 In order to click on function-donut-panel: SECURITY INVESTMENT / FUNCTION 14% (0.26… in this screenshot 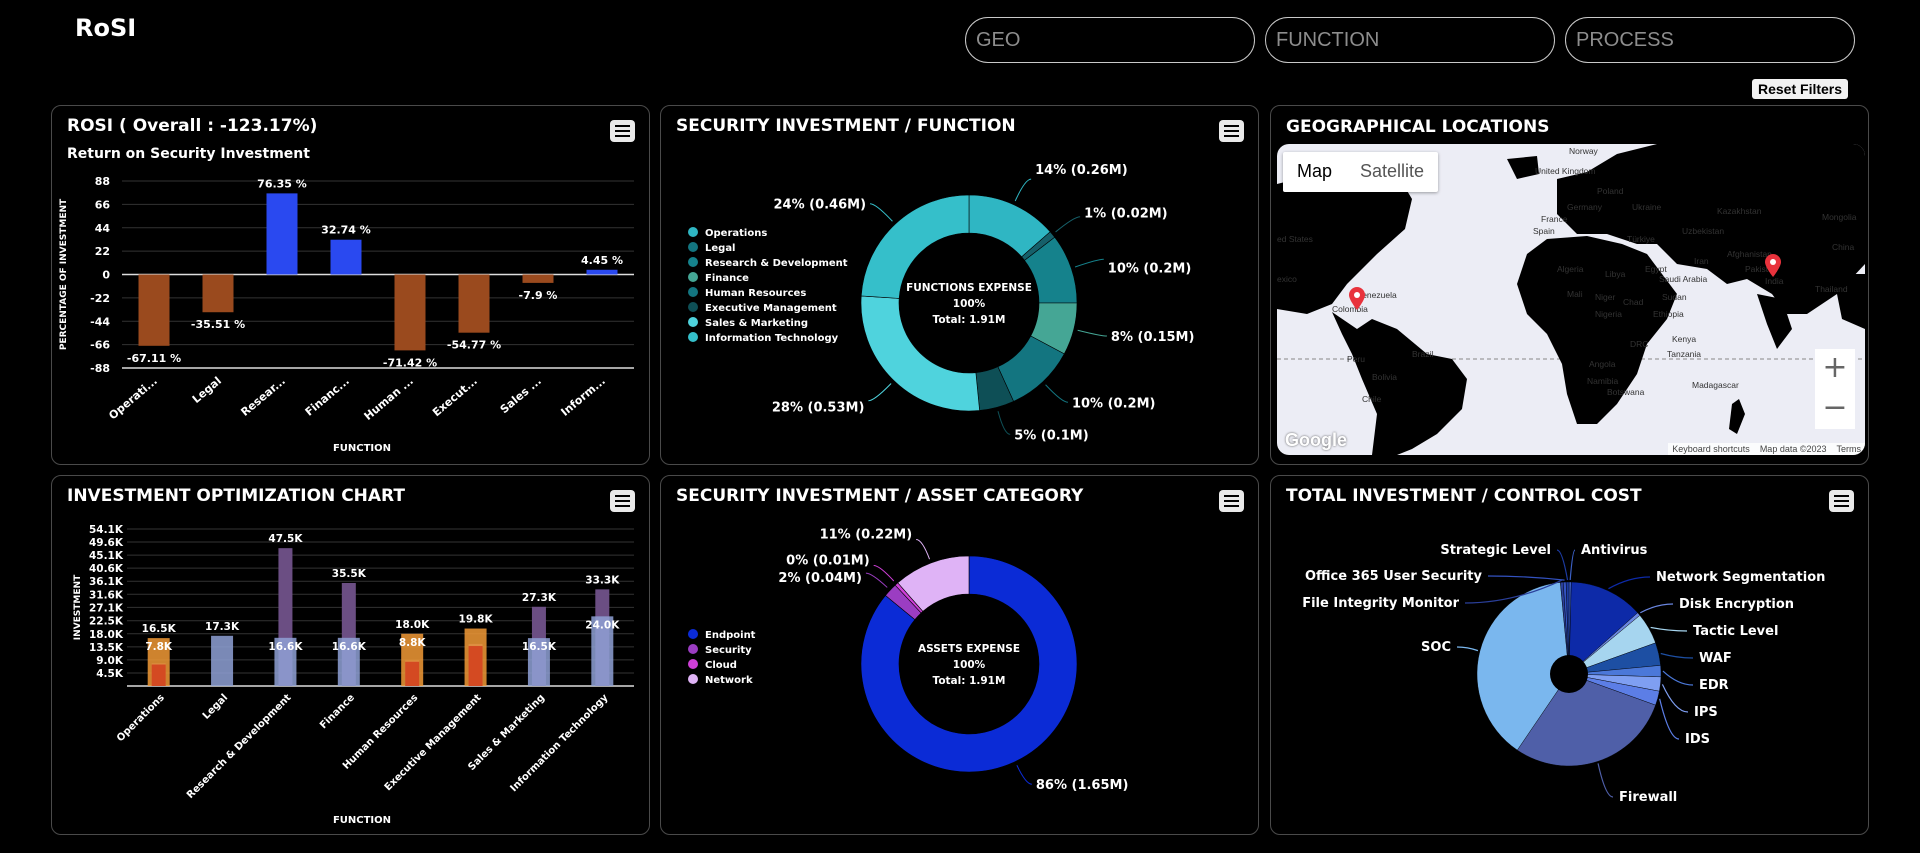, I will do `click(959, 285)`.